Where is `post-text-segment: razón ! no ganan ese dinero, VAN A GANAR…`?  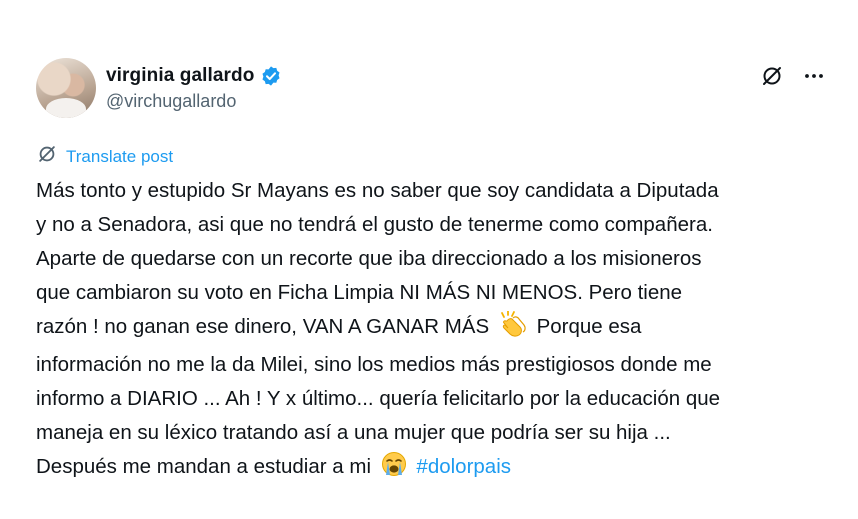
post-text-segment: razón ! no ganan ese dinero, VAN A GANAR… is located at coordinates (263, 326).